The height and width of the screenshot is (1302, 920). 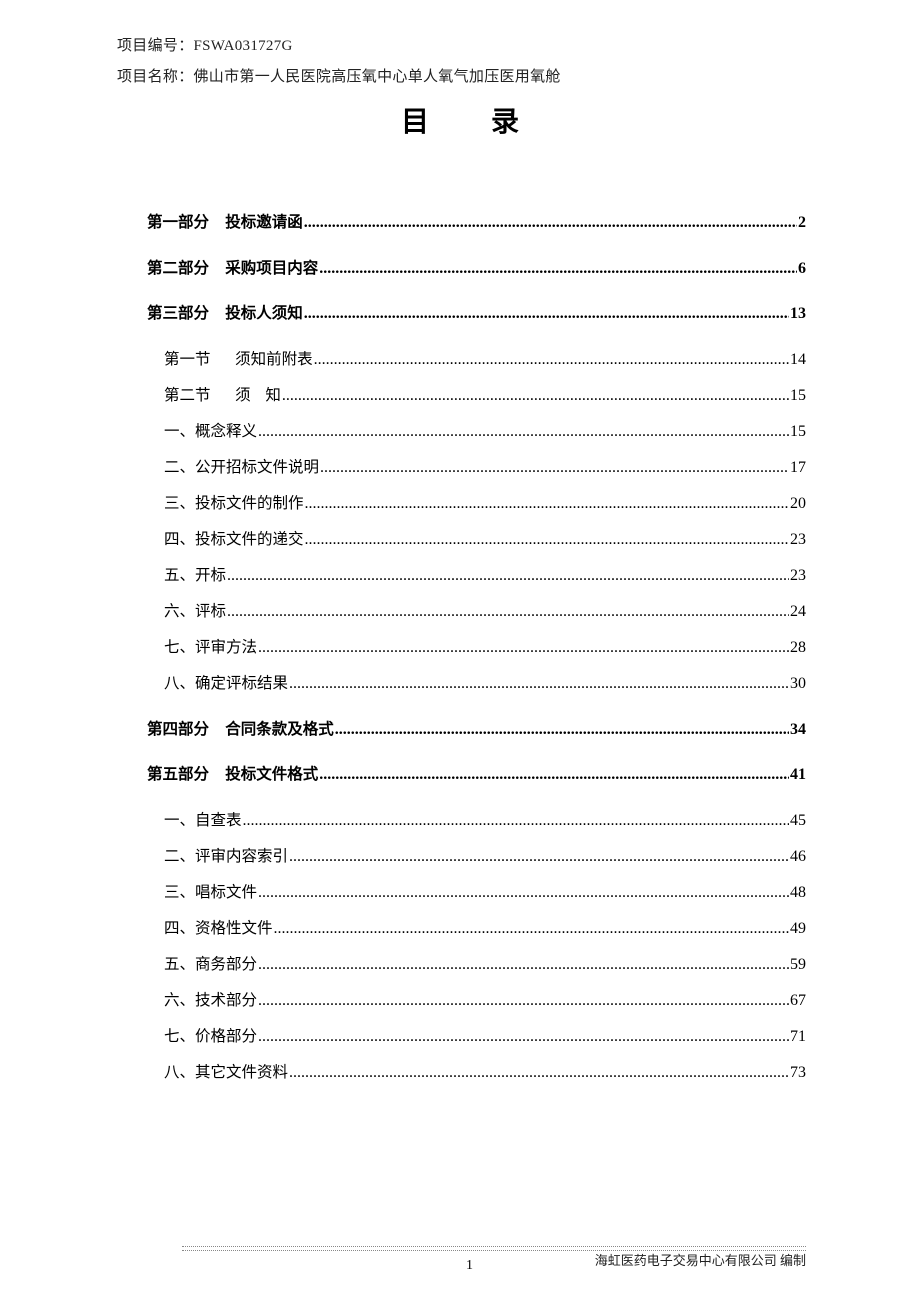 I want to click on toc-entry-label: 一、自查表, so click(x=203, y=820).